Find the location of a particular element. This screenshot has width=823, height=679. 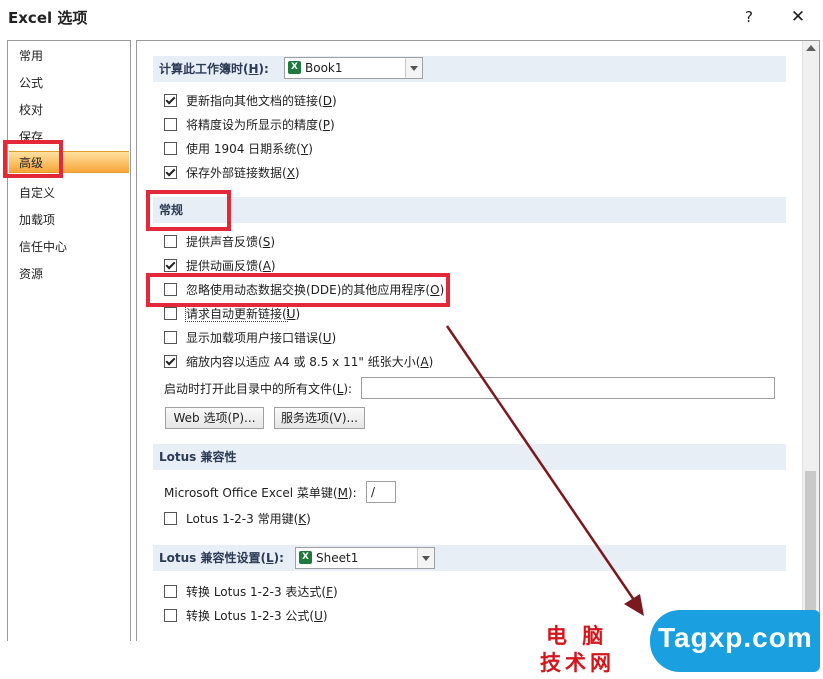

option-lotus-navigation-keys: Lotus 1-2-3 常用键(K) is located at coordinates (237, 519).